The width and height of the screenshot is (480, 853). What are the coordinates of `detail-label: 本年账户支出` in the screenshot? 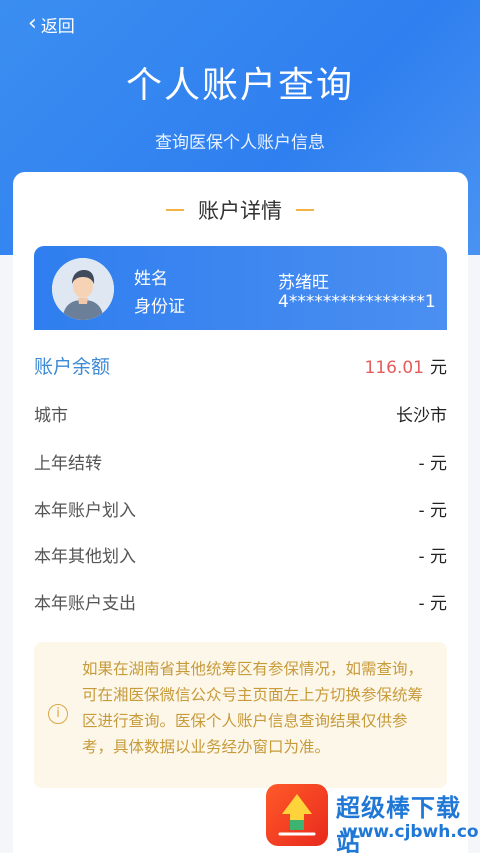 It's located at (85, 603).